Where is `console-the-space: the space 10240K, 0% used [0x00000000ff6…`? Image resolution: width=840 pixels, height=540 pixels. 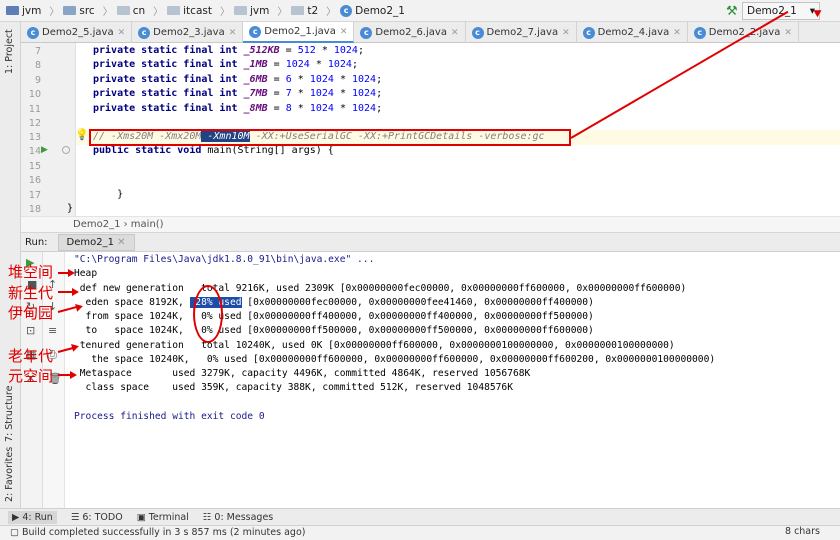 console-the-space: the space 10240K, 0% used [0x00000000ff6… is located at coordinates (395, 359).